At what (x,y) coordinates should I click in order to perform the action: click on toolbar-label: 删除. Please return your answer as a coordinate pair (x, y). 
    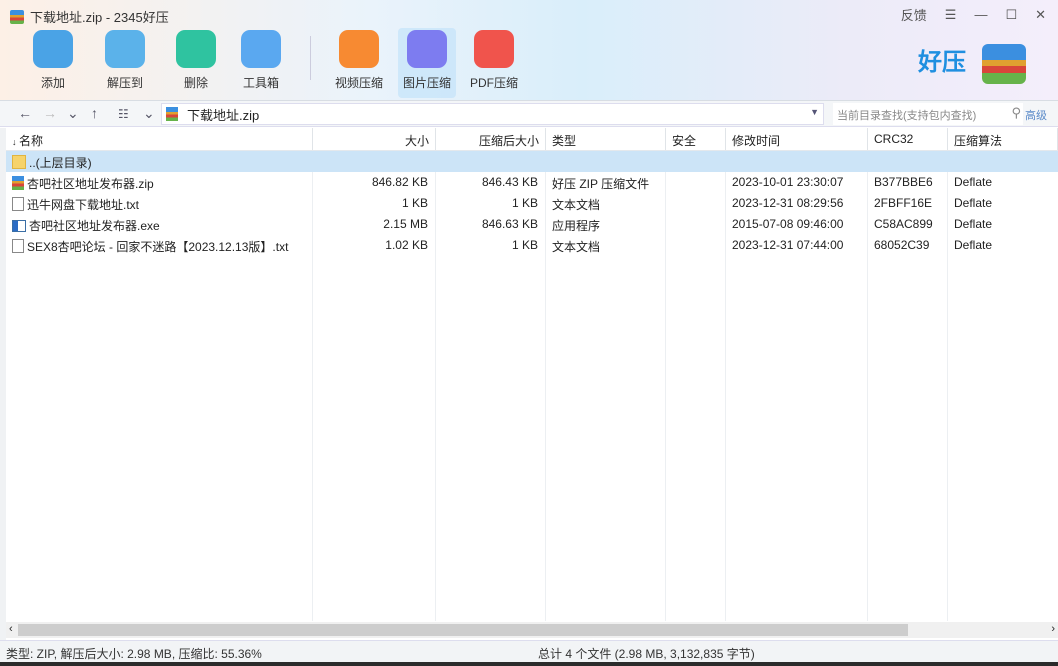
    Looking at the image, I should click on (195, 83).